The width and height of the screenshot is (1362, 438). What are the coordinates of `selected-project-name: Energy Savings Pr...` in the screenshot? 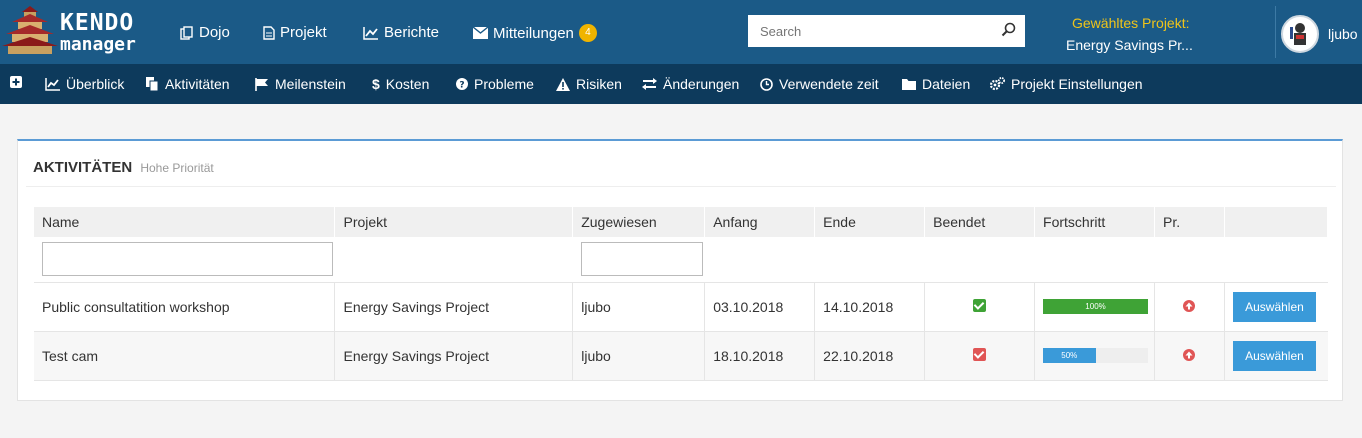 It's located at (1129, 45).